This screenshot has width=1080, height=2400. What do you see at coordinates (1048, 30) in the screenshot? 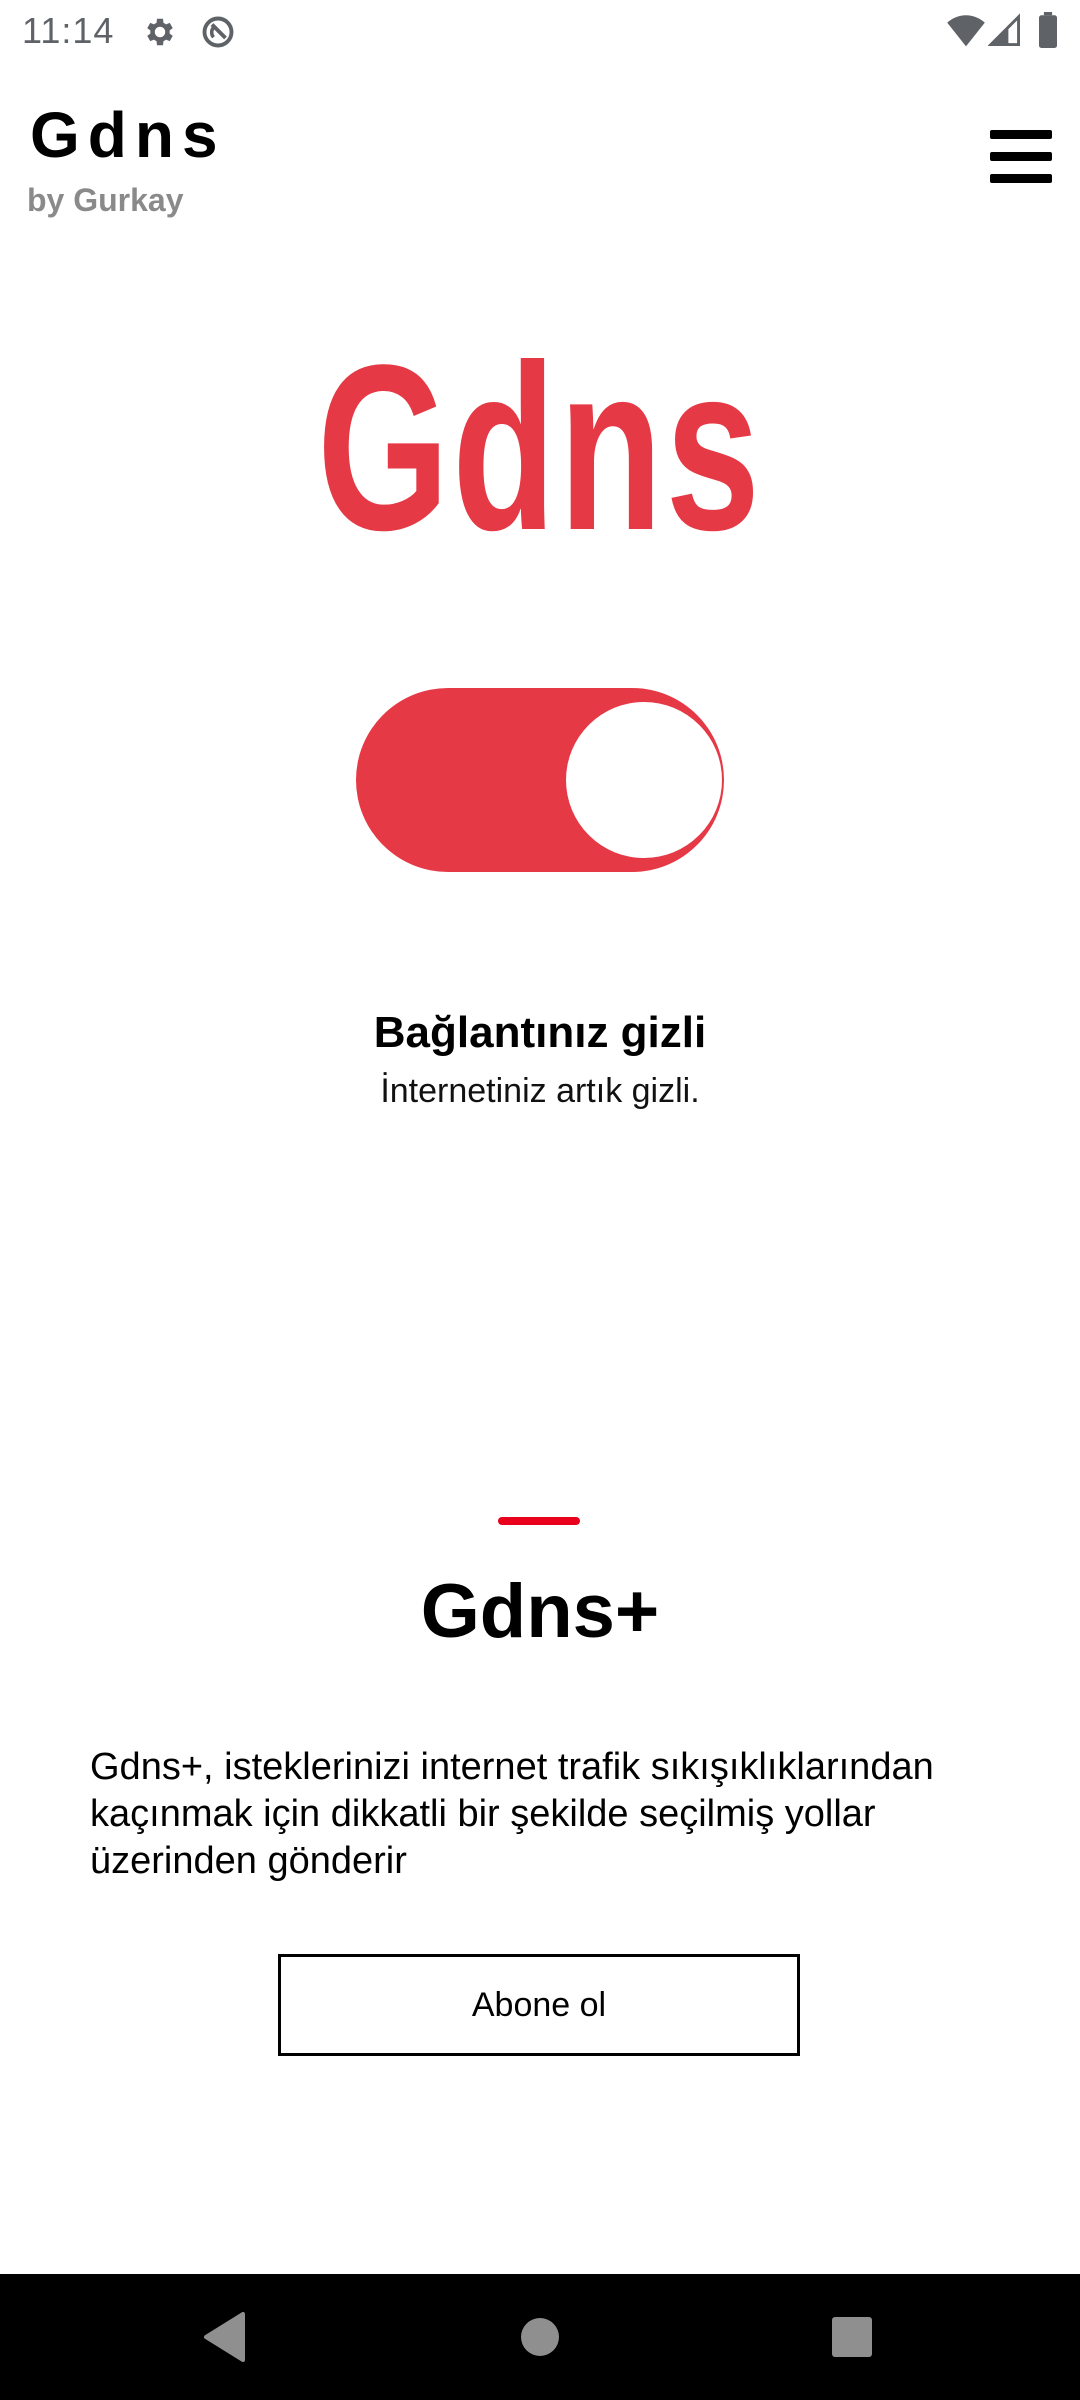
I see `battery-icon` at bounding box center [1048, 30].